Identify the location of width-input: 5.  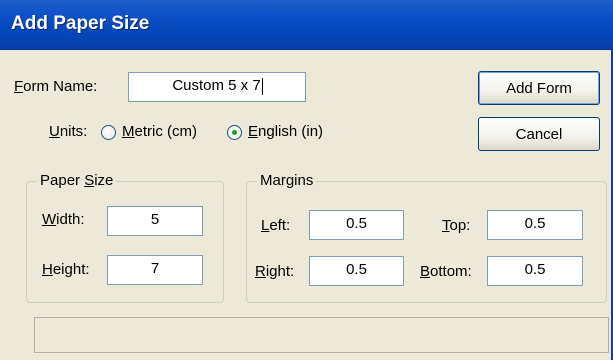
(155, 221).